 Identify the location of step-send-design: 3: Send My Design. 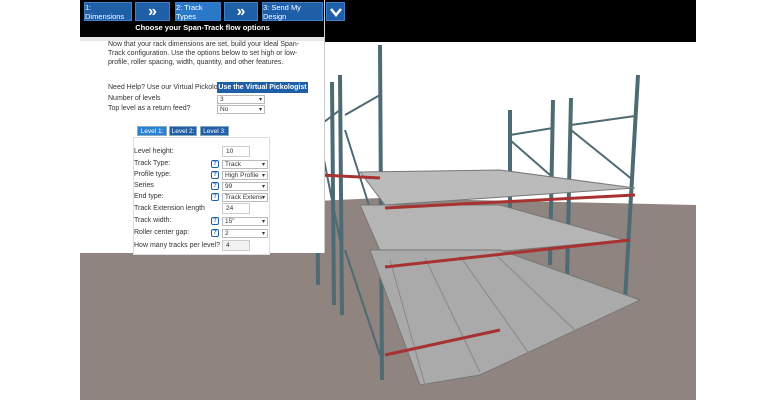
(292, 11).